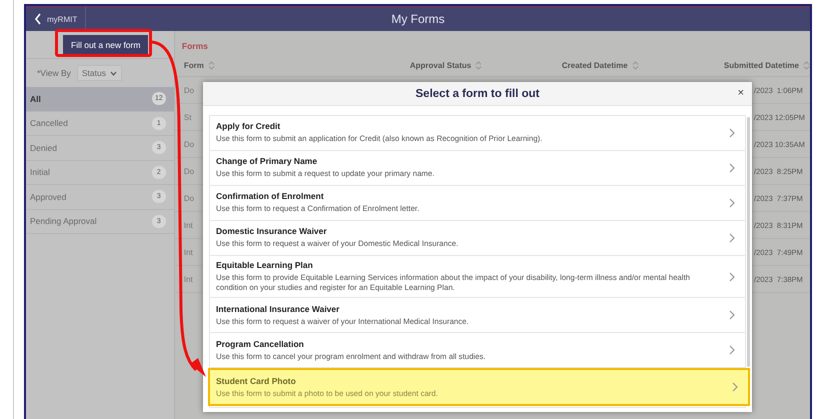  What do you see at coordinates (43, 147) in the screenshot?
I see `status-label: Denied` at bounding box center [43, 147].